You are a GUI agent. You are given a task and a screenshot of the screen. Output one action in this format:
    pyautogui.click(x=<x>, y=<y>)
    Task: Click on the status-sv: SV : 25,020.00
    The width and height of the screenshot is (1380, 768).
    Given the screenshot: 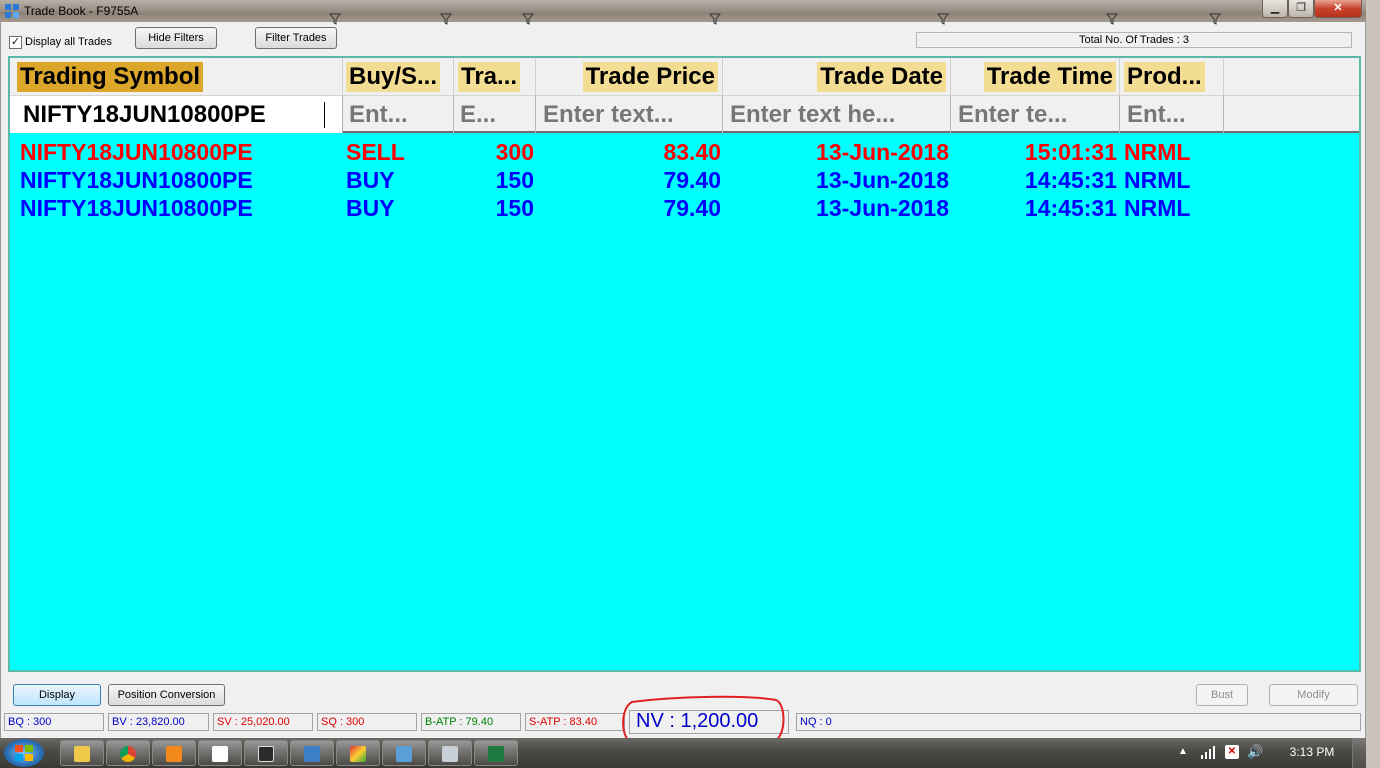 What is the action you would take?
    pyautogui.click(x=263, y=722)
    